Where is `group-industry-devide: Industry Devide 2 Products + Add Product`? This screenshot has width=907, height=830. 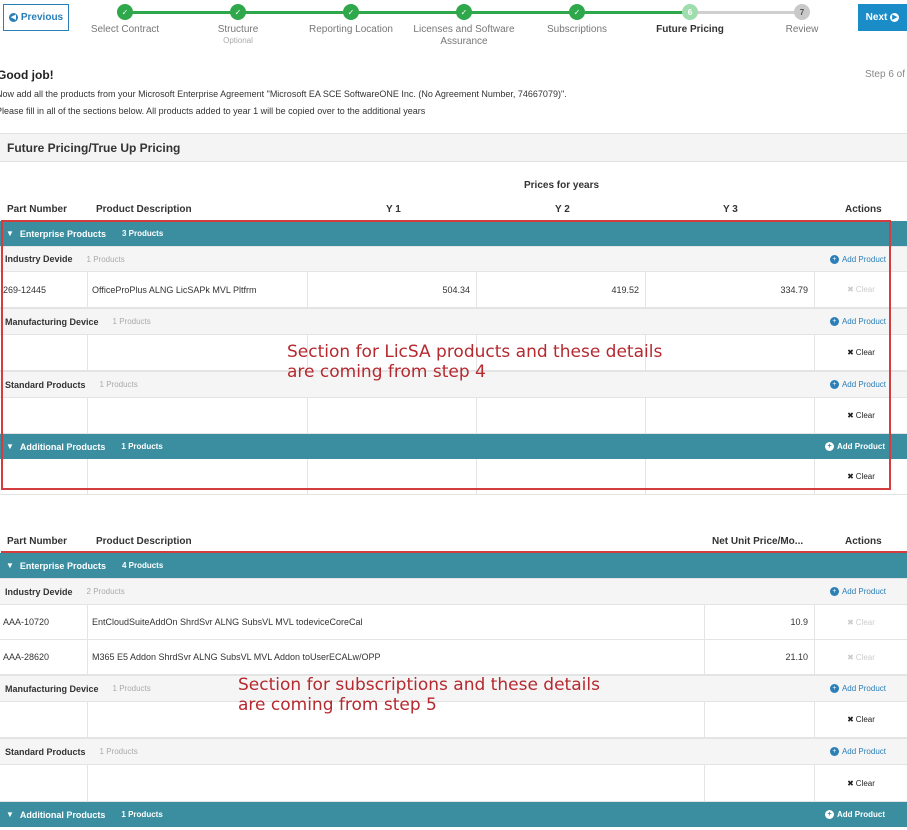 group-industry-devide: Industry Devide 2 Products + Add Product is located at coordinates (453, 591).